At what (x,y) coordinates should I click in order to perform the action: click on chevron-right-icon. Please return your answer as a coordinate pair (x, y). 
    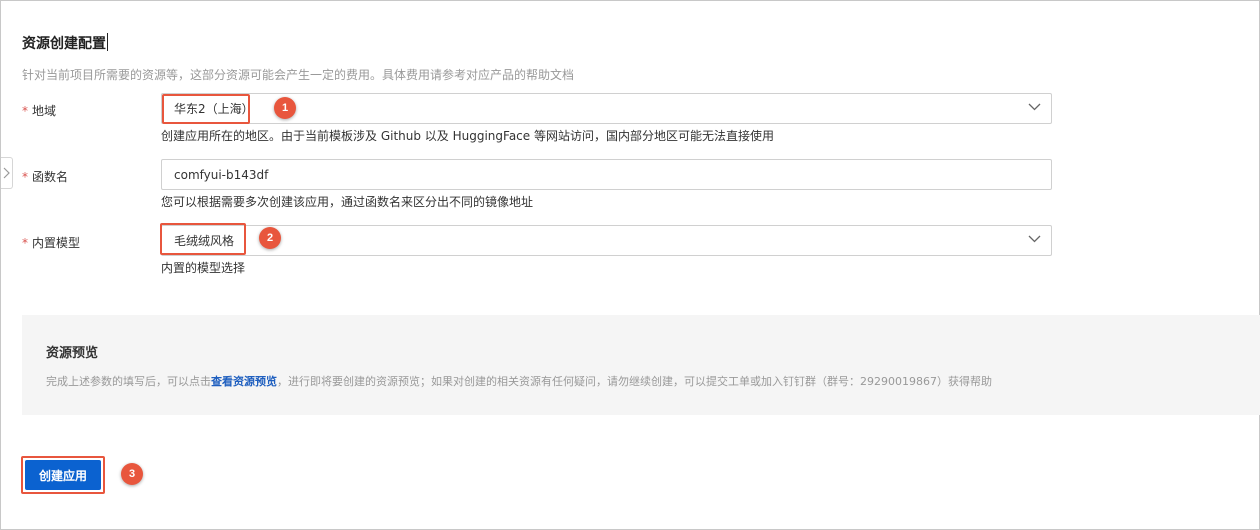
    Looking at the image, I should click on (6, 173).